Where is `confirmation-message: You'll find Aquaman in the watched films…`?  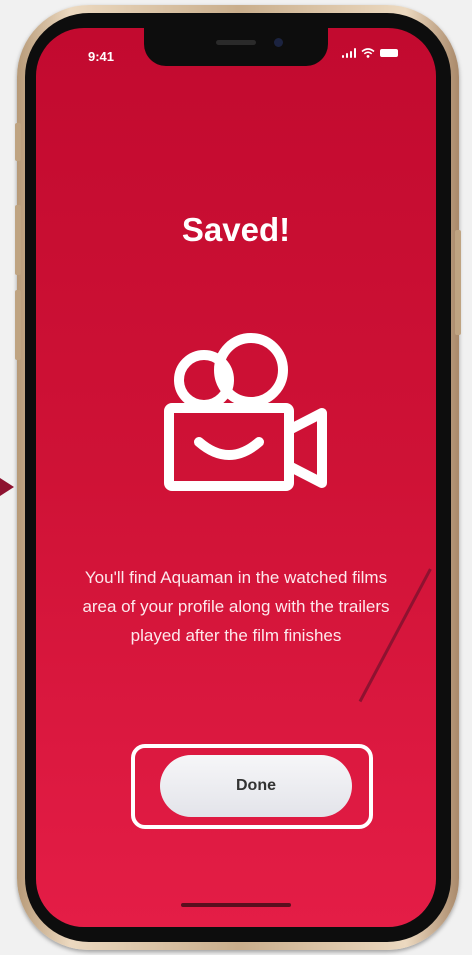 confirmation-message: You'll find Aquaman in the watched films… is located at coordinates (236, 606).